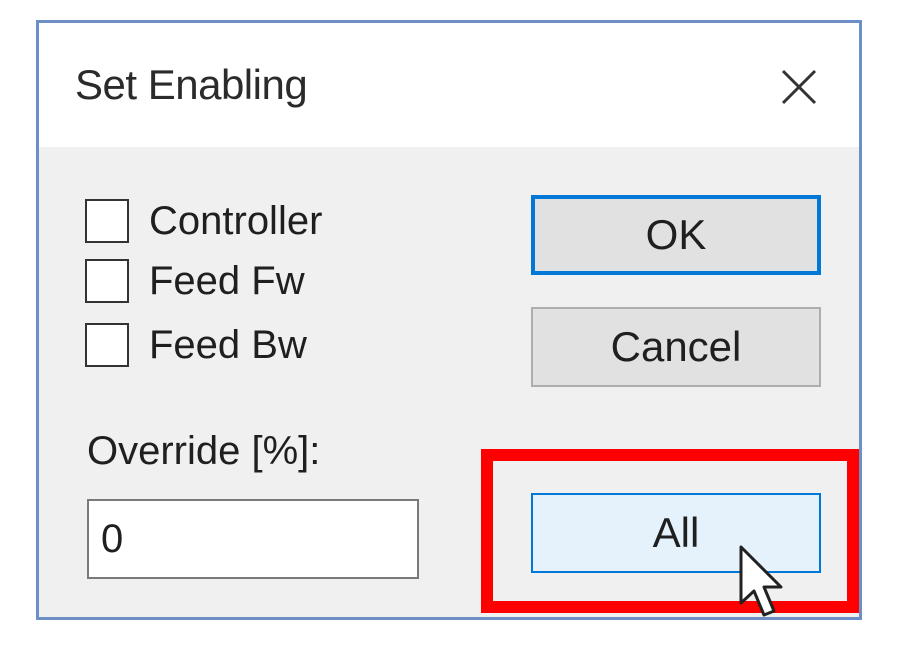 This screenshot has width=900, height=650. Describe the element at coordinates (228, 344) in the screenshot. I see `feed-bw-label: Feed Bw` at that location.